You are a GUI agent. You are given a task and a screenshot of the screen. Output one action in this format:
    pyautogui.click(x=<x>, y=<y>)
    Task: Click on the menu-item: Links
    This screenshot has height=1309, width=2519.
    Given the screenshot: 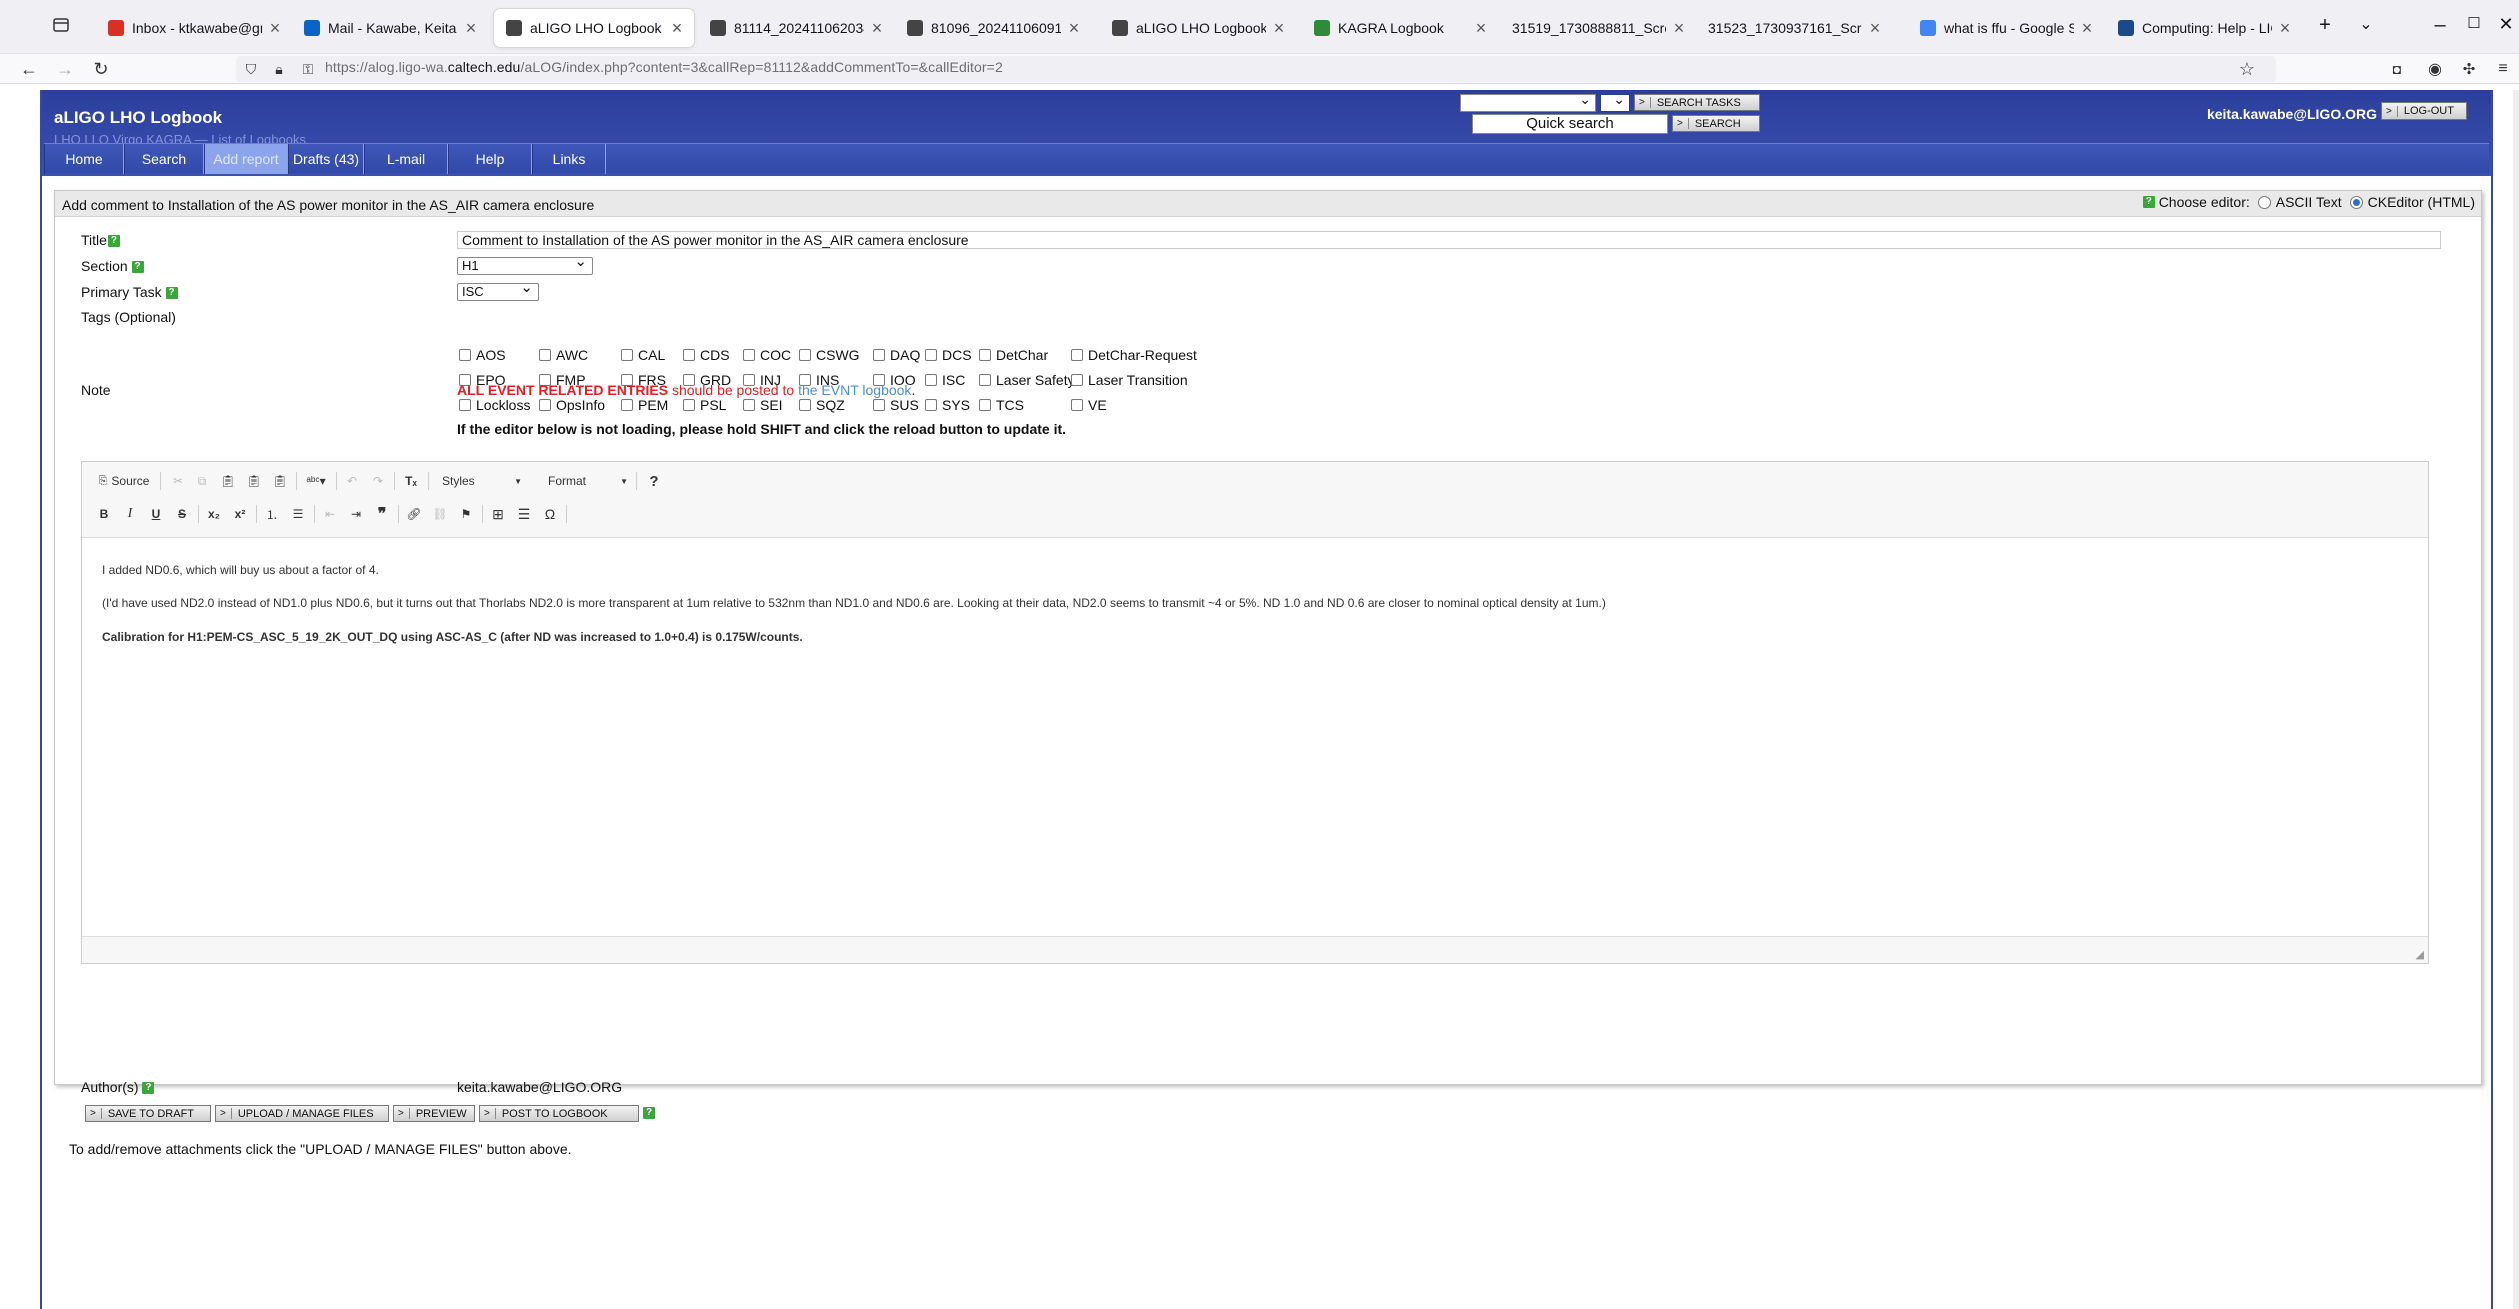 What is the action you would take?
    pyautogui.click(x=569, y=159)
    